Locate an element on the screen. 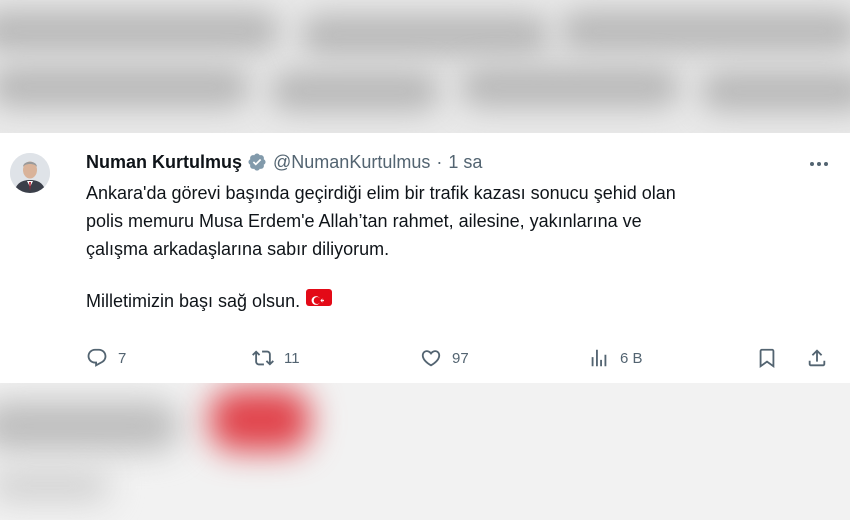  reply-count: 7 is located at coordinates (122, 358).